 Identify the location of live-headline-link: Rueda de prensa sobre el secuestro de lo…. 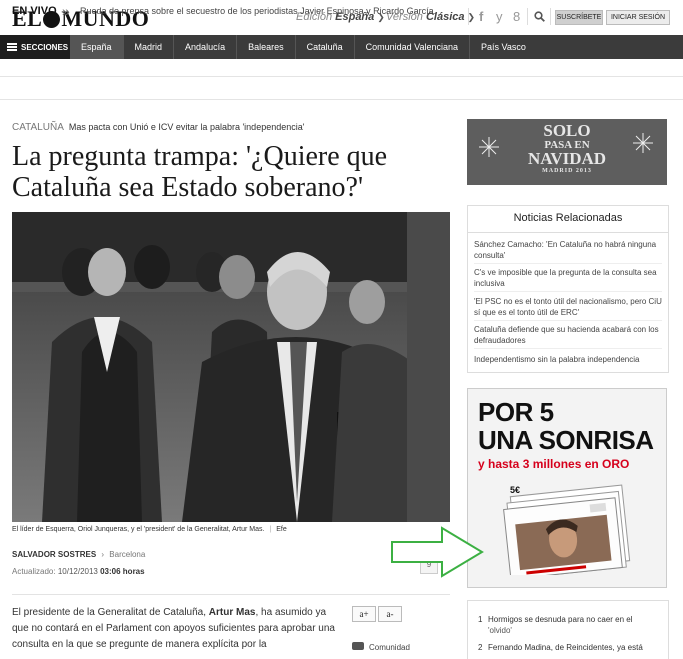
(258, 11).